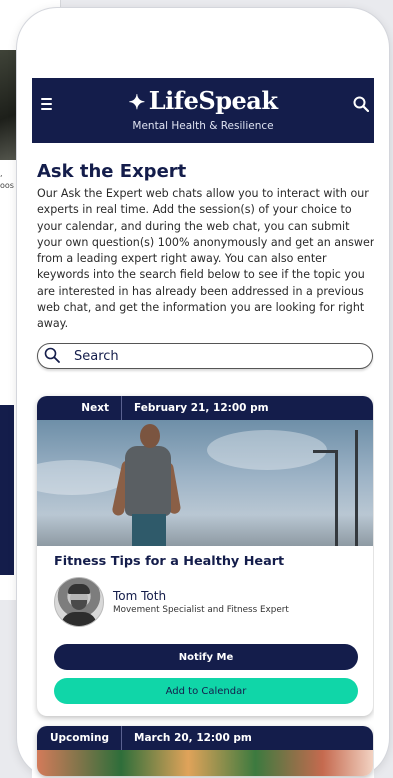  What do you see at coordinates (9, 105) in the screenshot?
I see `background-photo` at bounding box center [9, 105].